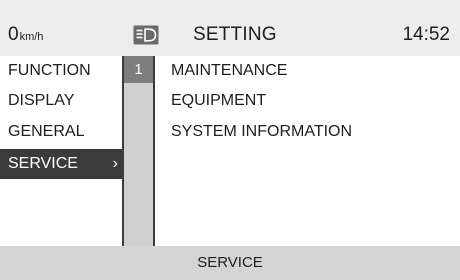 The width and height of the screenshot is (460, 280). I want to click on submenu-item-maintenance: MAINTENANCE, so click(229, 71).